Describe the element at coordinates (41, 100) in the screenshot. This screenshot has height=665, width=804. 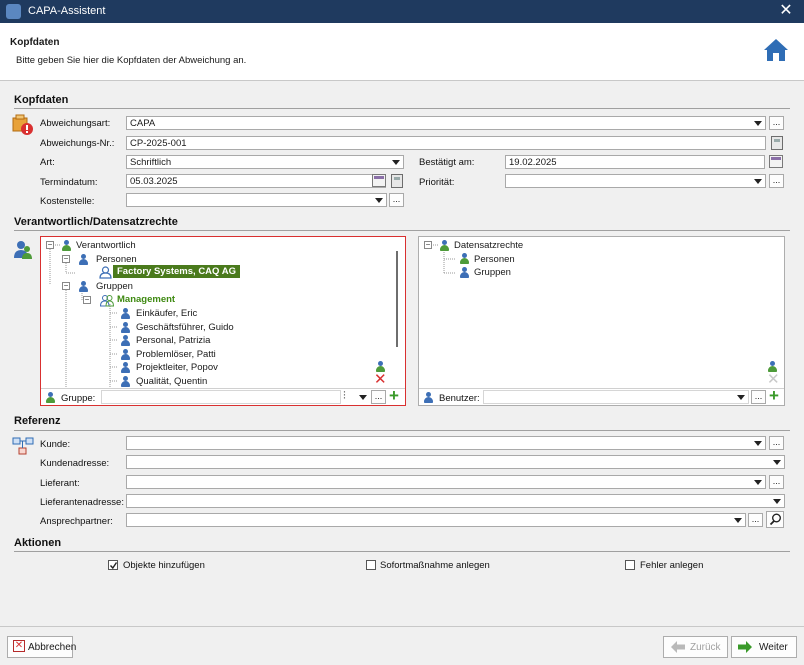
I see `section-kopfdaten-title: Kopfdaten` at that location.